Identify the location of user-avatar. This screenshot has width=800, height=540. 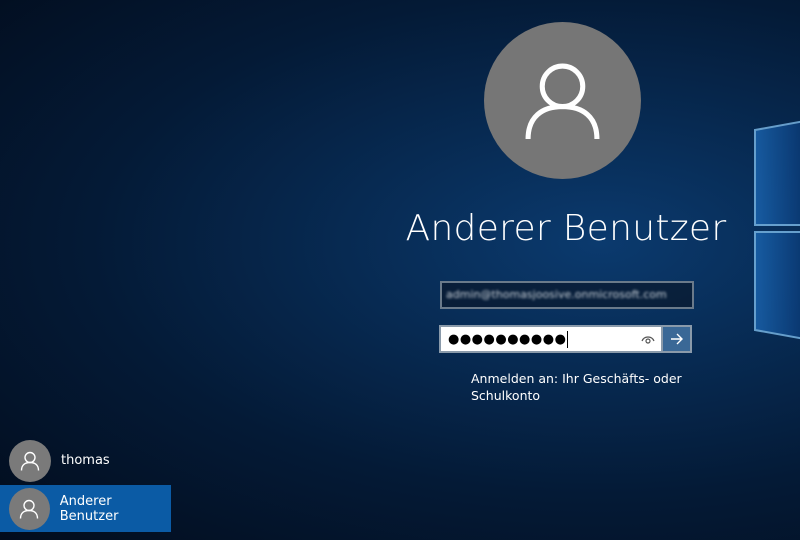
(562, 100).